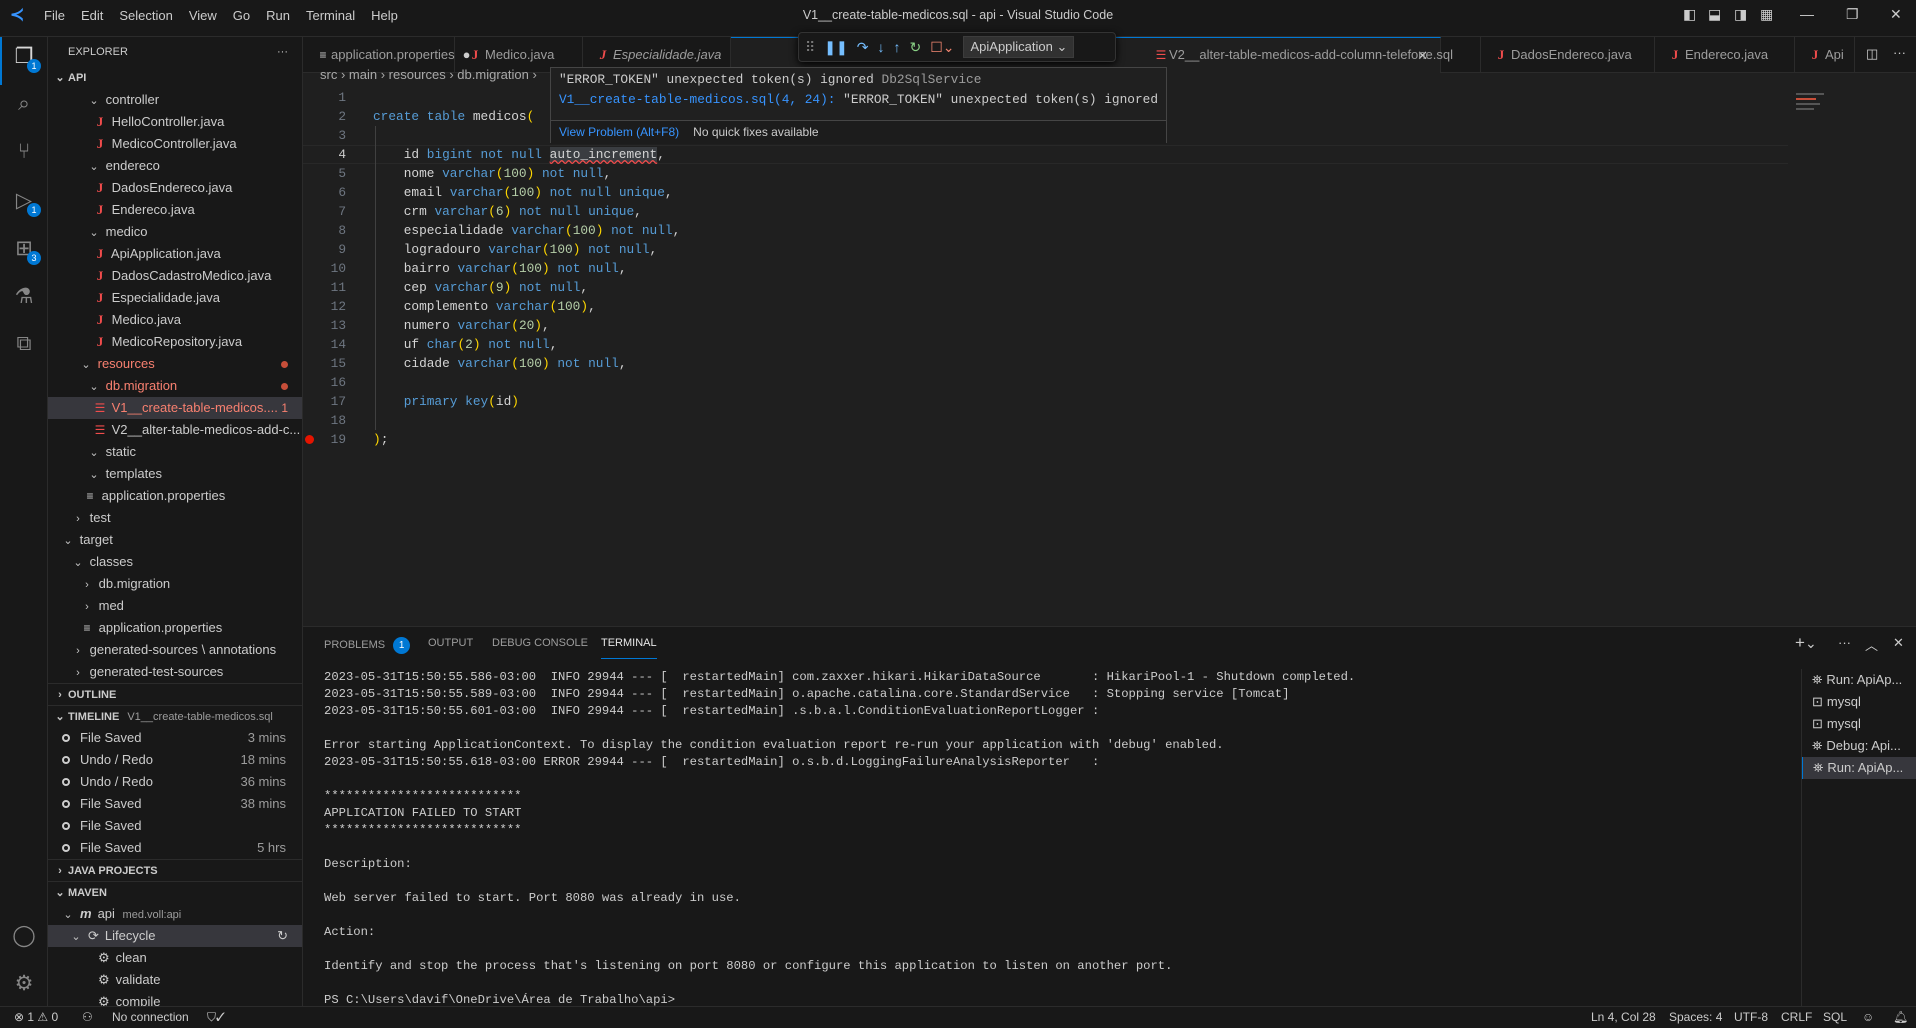 Image resolution: width=1916 pixels, height=1028 pixels. I want to click on tree-item: ⌄ resources, so click(175, 364).